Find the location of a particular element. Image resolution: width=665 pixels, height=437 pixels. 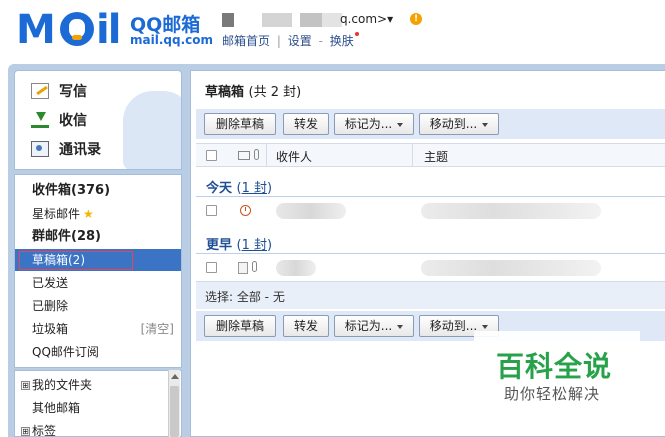

link-settings: 设置 is located at coordinates (300, 41).